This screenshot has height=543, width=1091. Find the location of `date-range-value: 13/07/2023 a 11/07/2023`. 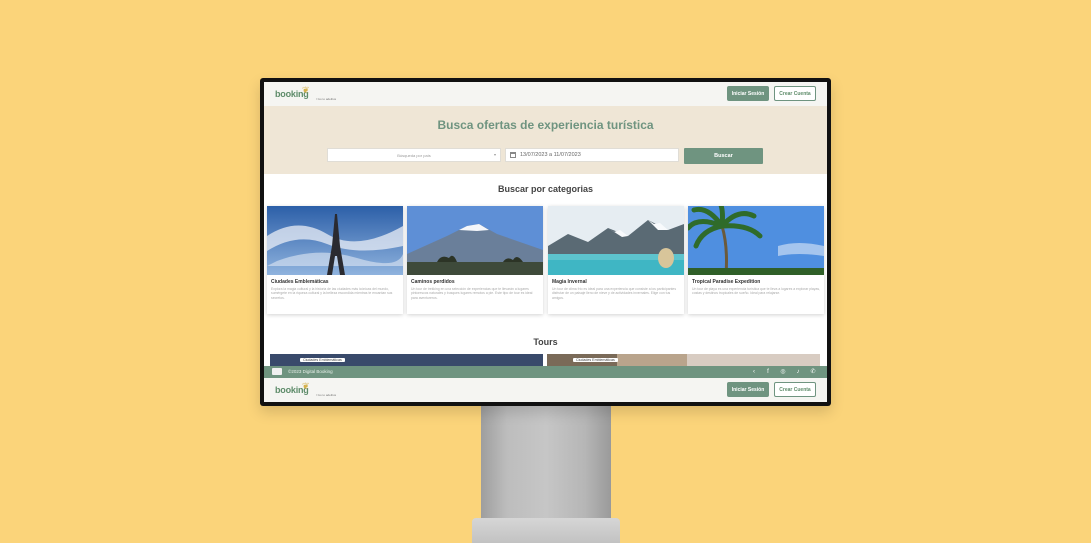

date-range-value: 13/07/2023 a 11/07/2023 is located at coordinates (550, 155).